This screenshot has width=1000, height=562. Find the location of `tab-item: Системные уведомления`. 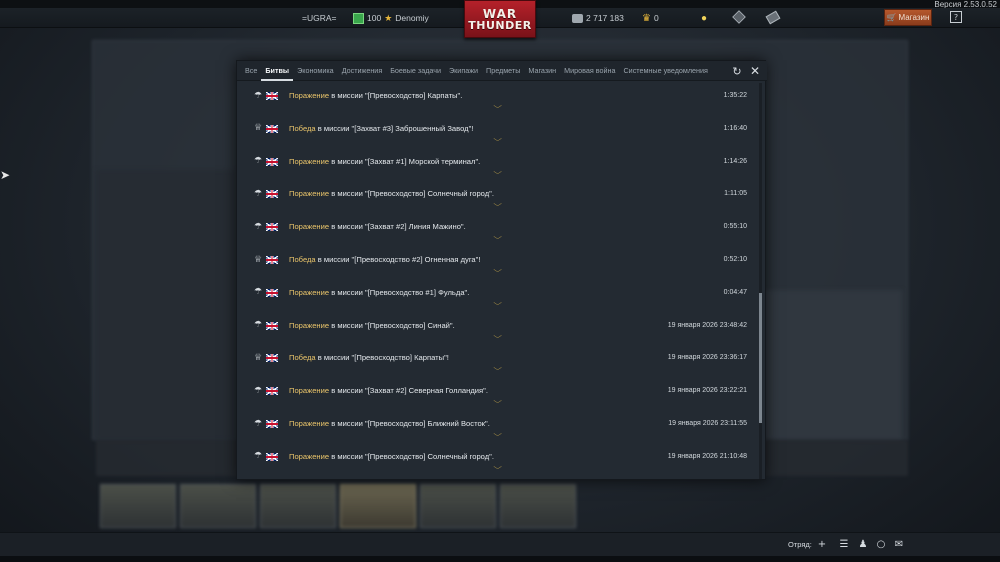

tab-item: Системные уведомления is located at coordinates (665, 71).